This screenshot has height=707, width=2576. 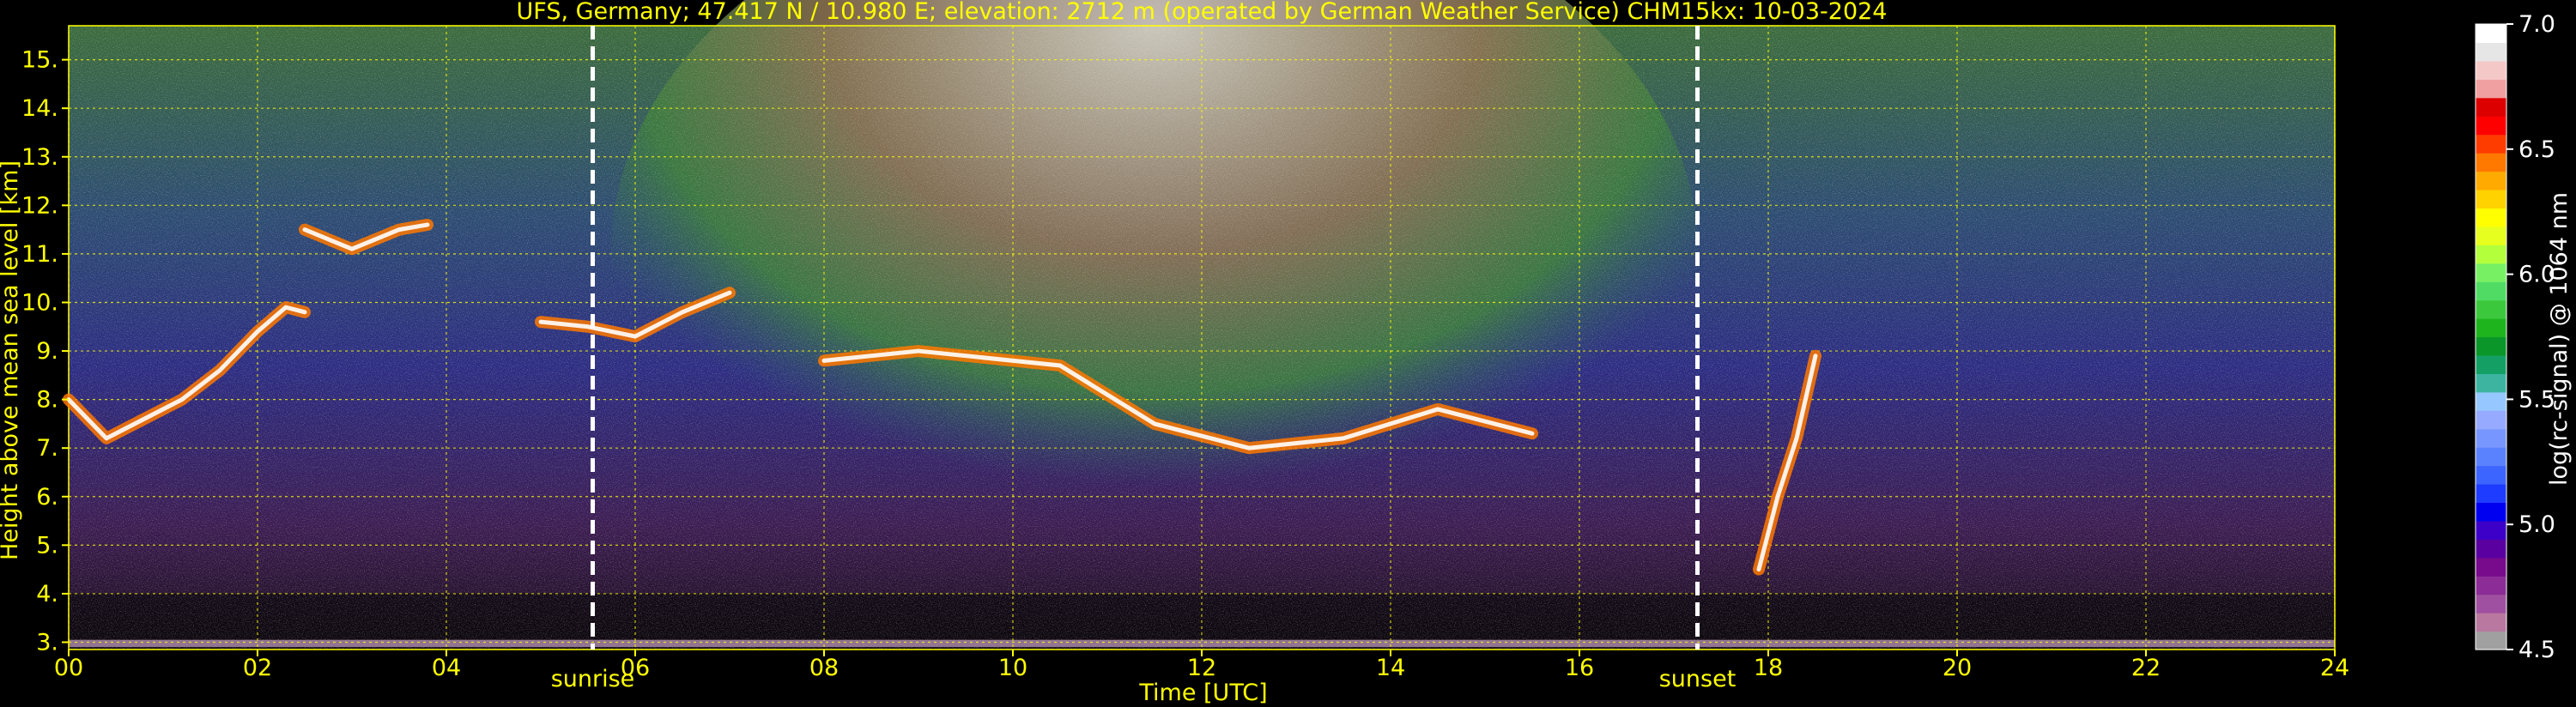 I want to click on x-axis-ticks: 00 02 04 06 08 10 12 14 16 18 20 22 24, so click(x=1201, y=666).